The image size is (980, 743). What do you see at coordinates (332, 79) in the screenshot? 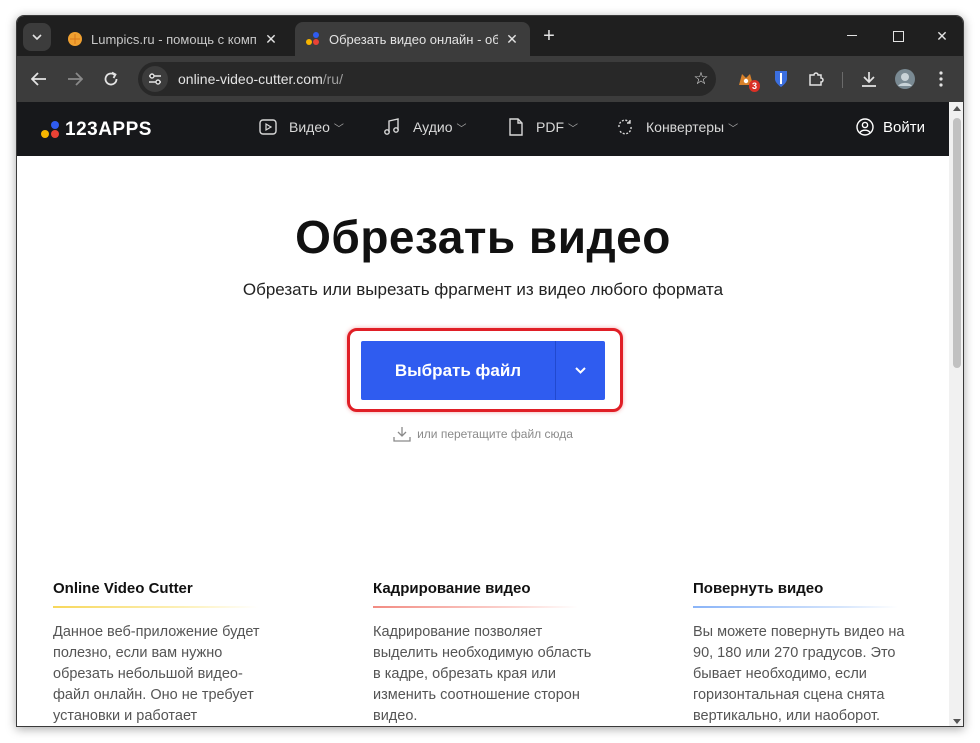
I see `url-path: /ru/` at bounding box center [332, 79].